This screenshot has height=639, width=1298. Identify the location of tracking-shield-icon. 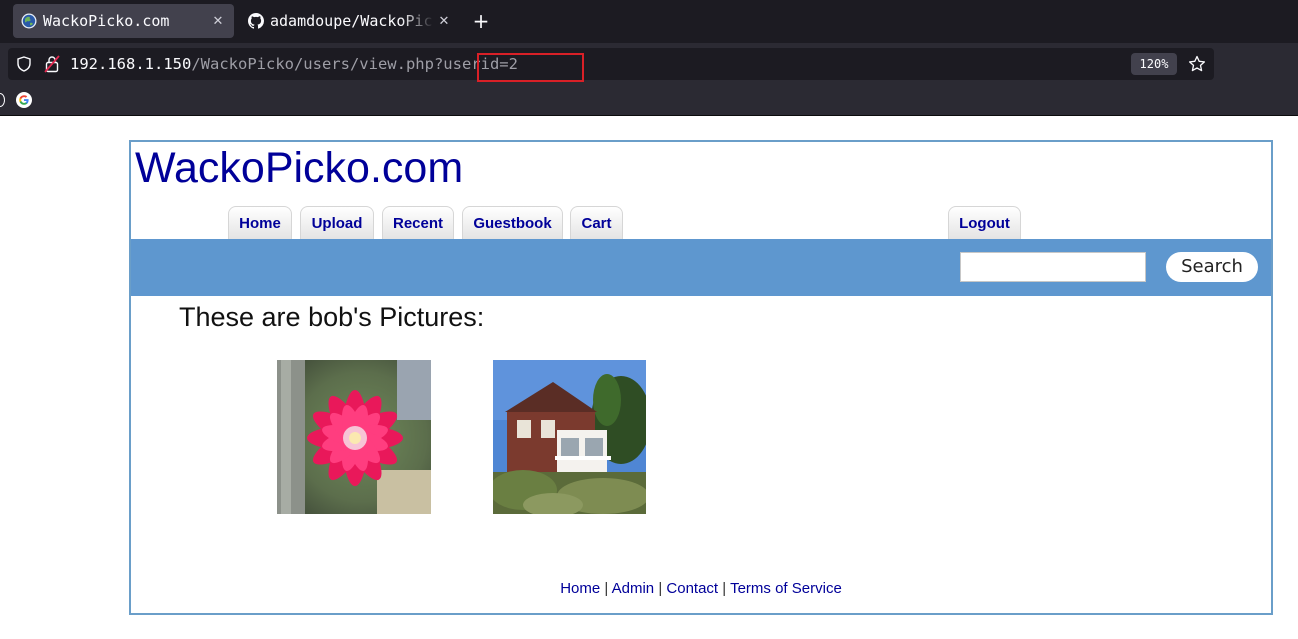
(24, 64).